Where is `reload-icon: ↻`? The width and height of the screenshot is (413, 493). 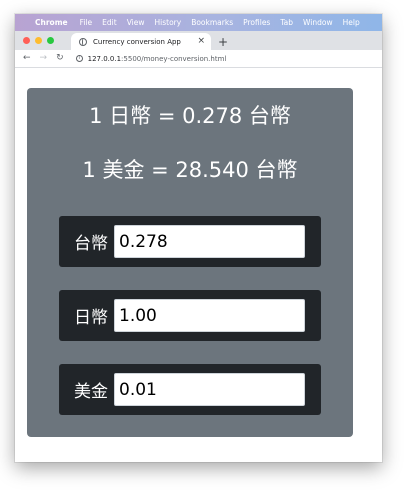
reload-icon: ↻ is located at coordinates (60, 58).